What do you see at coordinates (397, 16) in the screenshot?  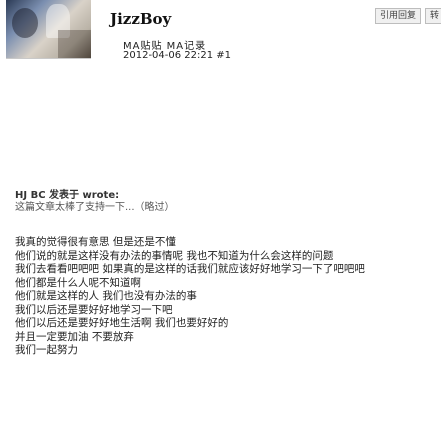 I see `quote-reply-button: 引用回复` at bounding box center [397, 16].